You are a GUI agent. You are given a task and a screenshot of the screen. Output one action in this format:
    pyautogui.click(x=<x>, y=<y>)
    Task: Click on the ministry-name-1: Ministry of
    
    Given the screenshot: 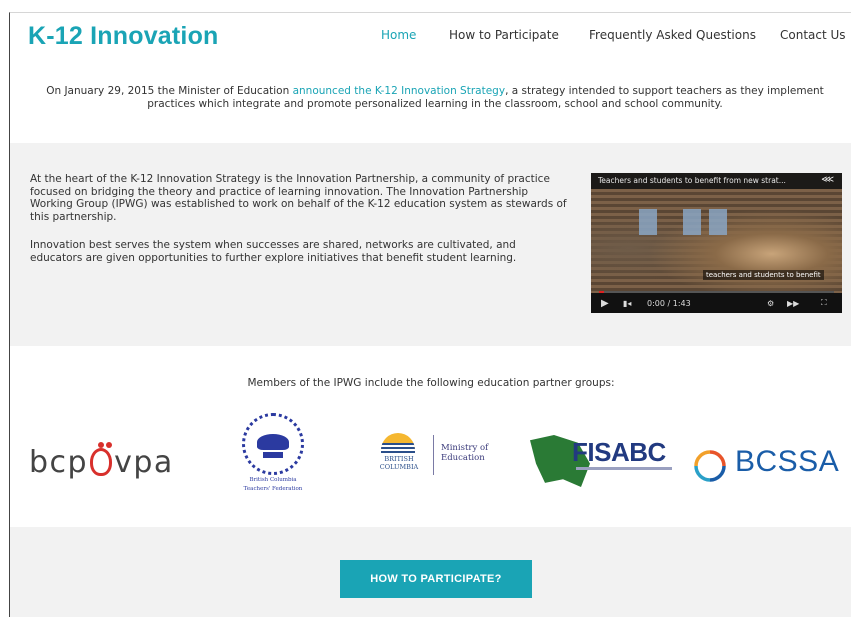 What is the action you would take?
    pyautogui.click(x=465, y=448)
    